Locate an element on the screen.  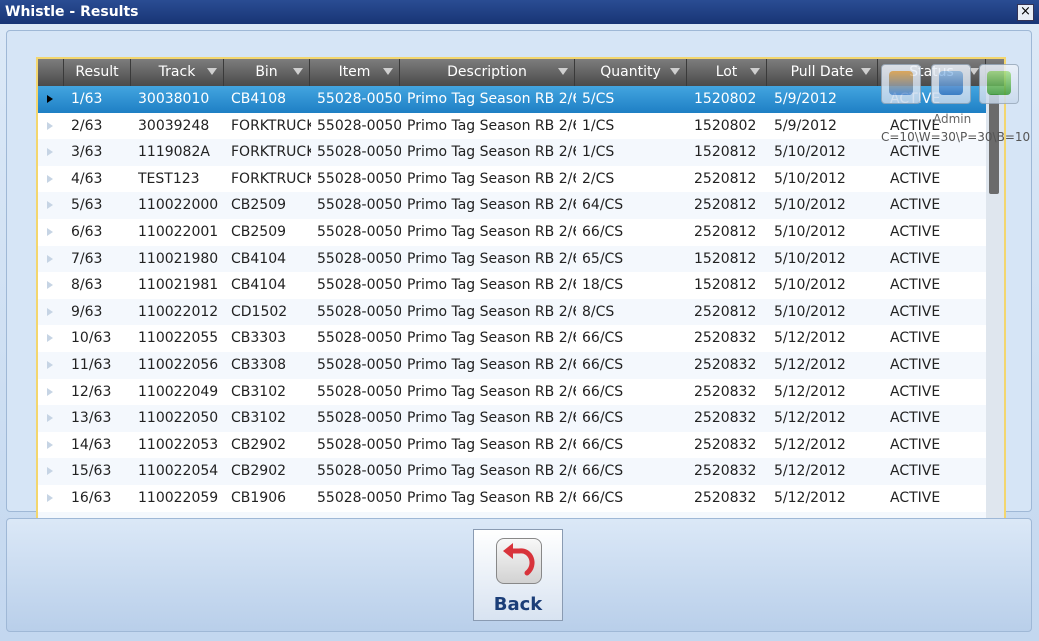
cell-track: 30038010 is located at coordinates (174, 99).